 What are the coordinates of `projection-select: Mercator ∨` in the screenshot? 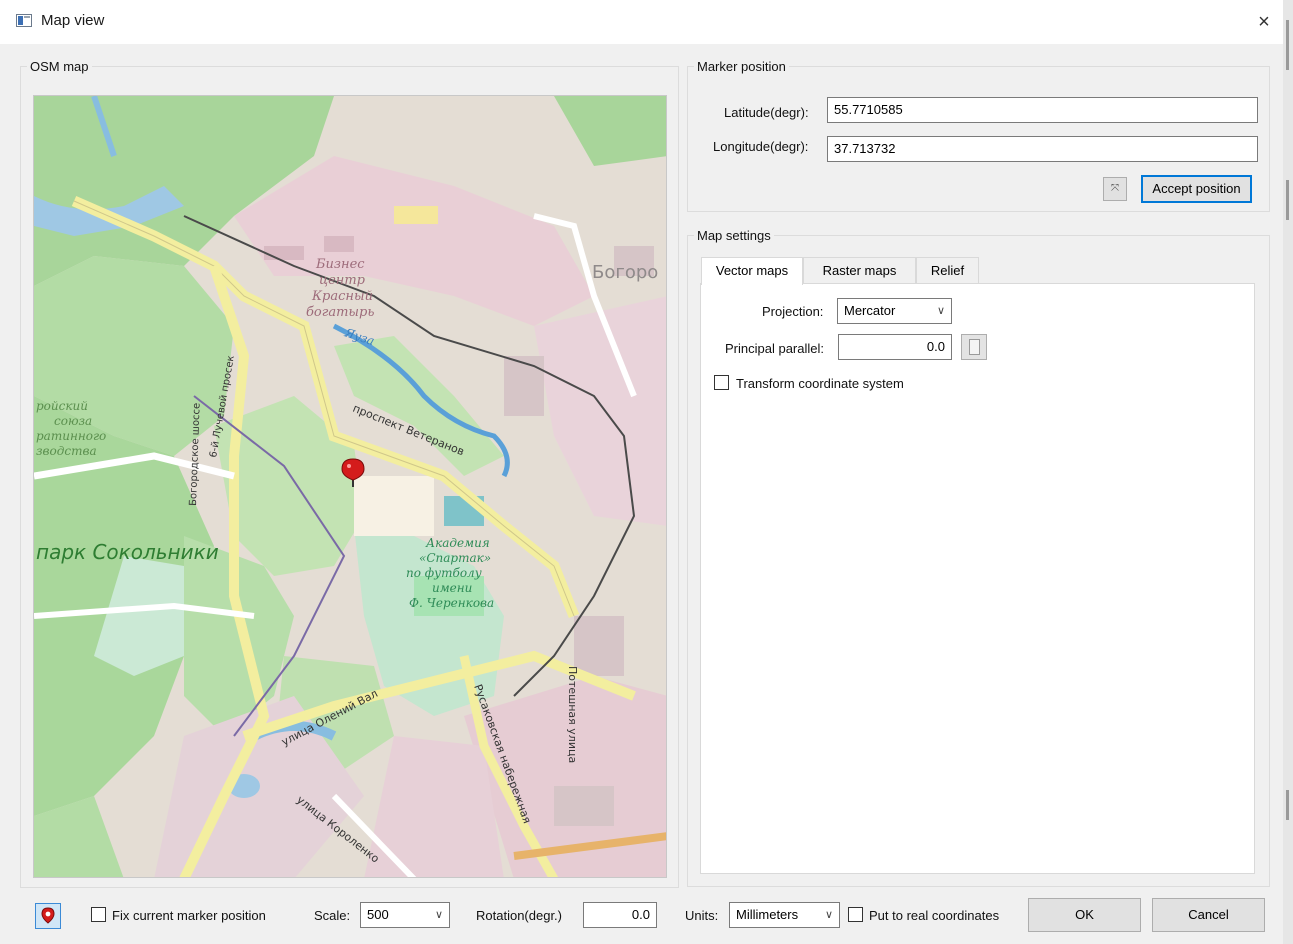 It's located at (894, 311).